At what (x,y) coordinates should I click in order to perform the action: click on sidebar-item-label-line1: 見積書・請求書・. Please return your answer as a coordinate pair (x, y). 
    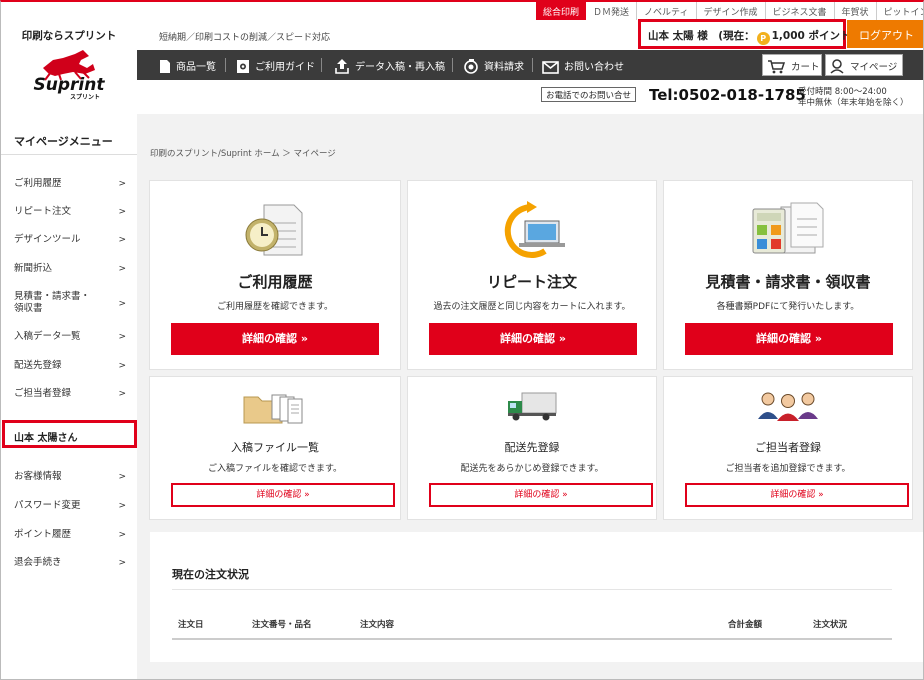
    Looking at the image, I should click on (52, 296).